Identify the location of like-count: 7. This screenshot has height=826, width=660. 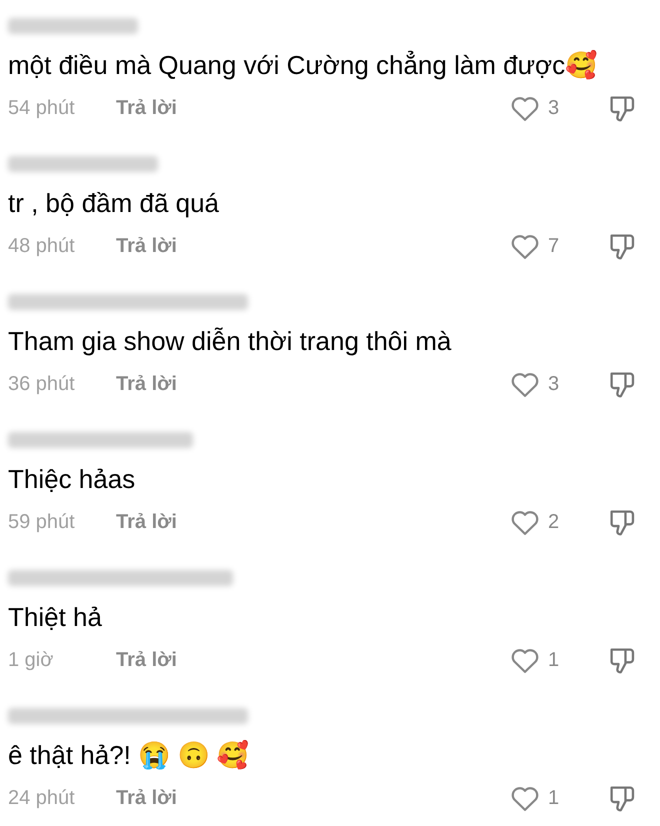
(554, 246).